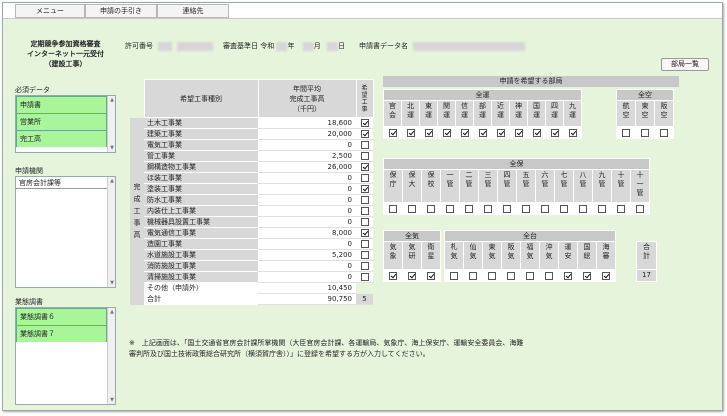 This screenshot has height=416, width=727. What do you see at coordinates (392, 113) in the screenshot?
I see `zentei-col-label: 官 会` at bounding box center [392, 113].